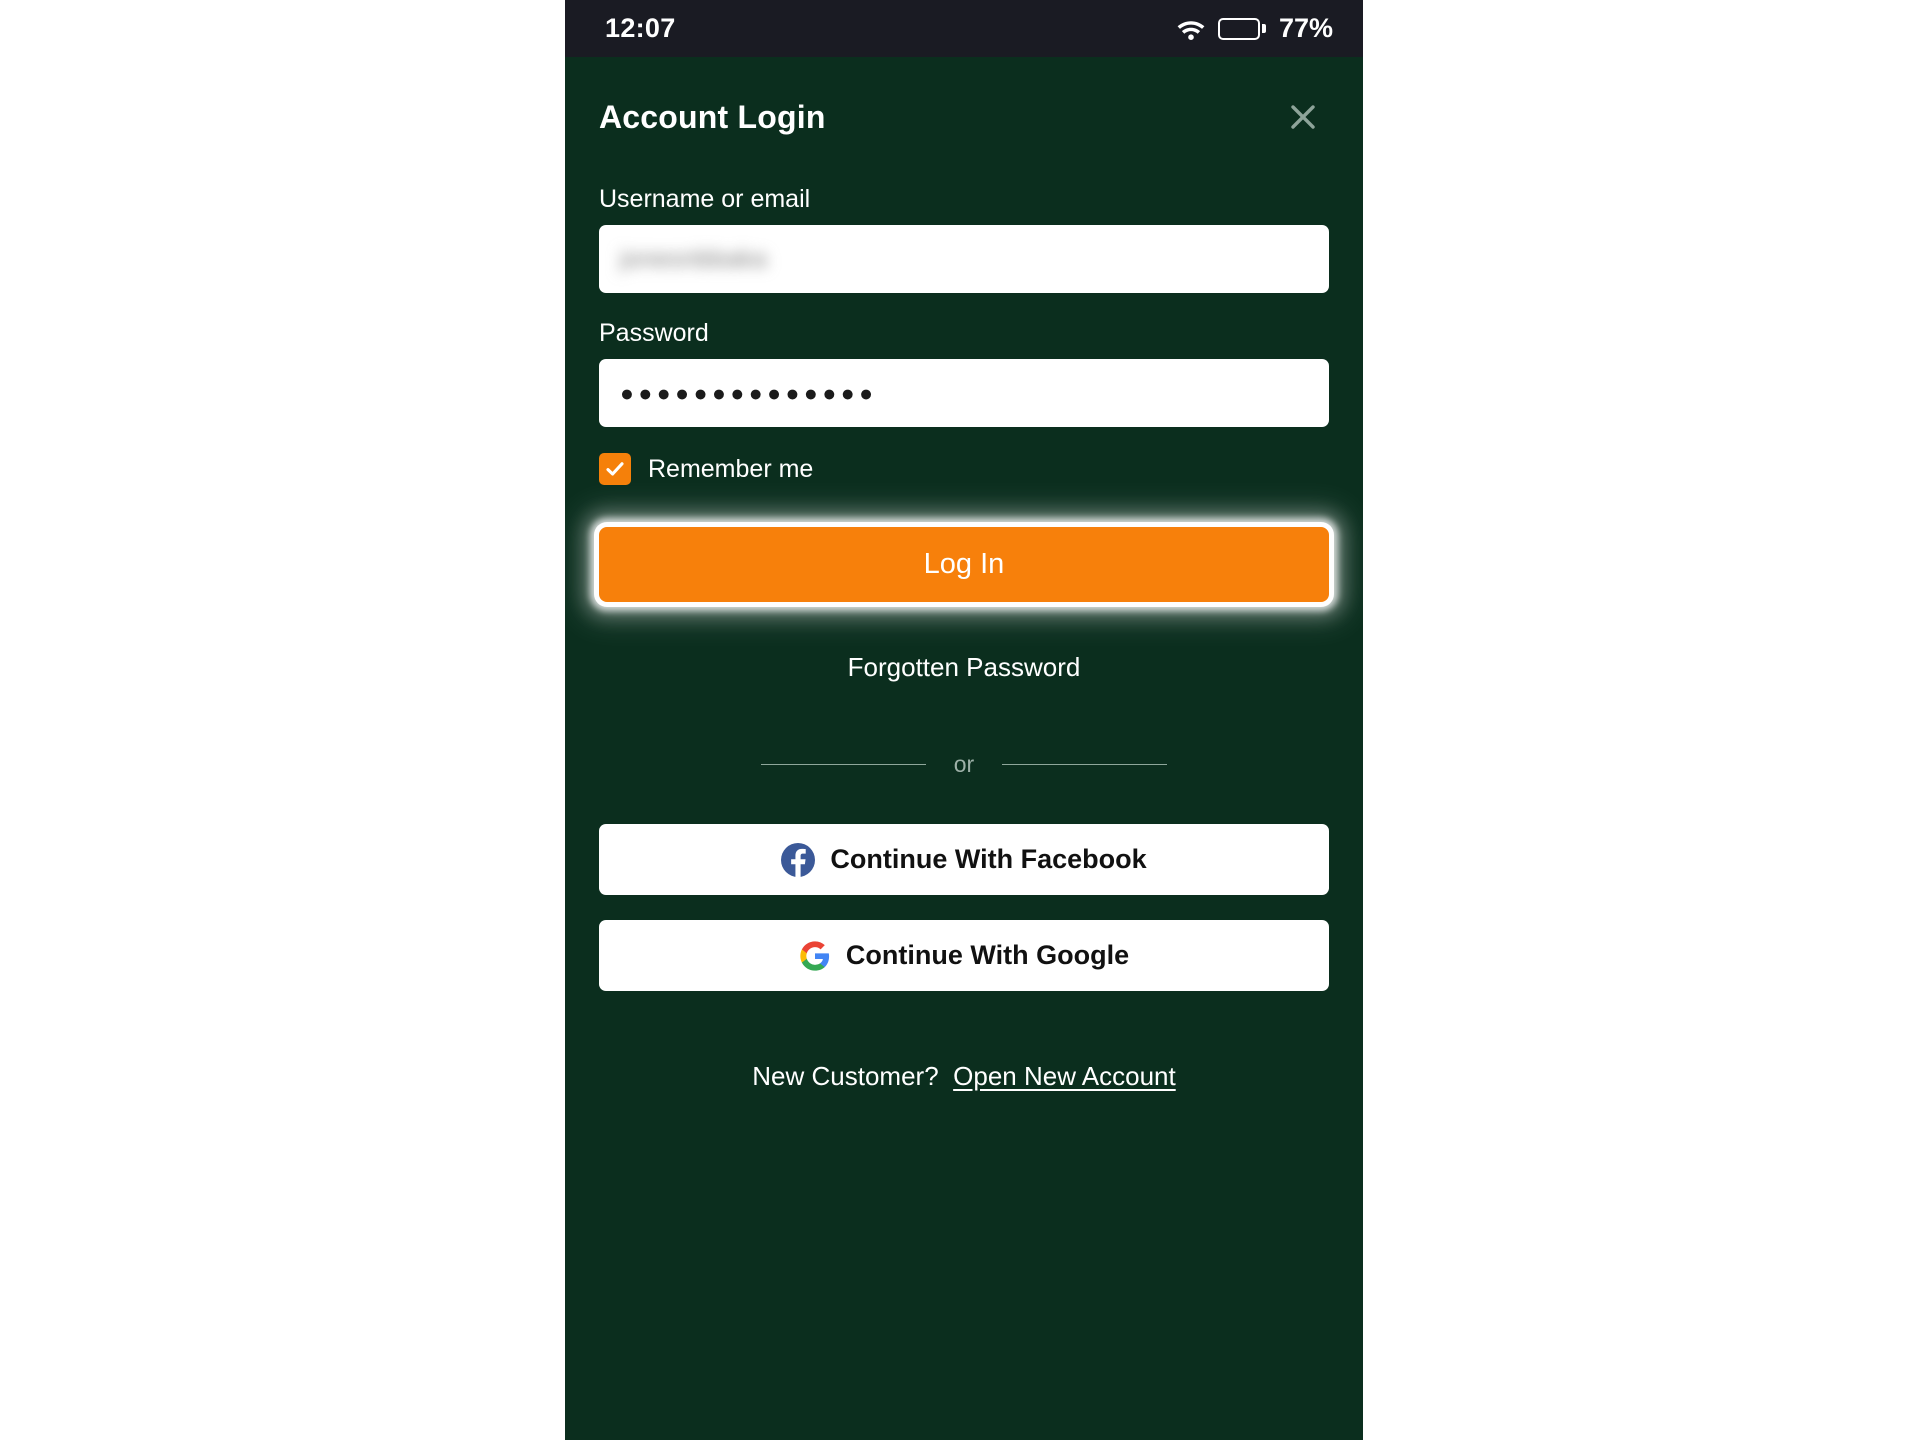 The height and width of the screenshot is (1440, 1920). I want to click on remember-me-label: Remember me, so click(731, 468).